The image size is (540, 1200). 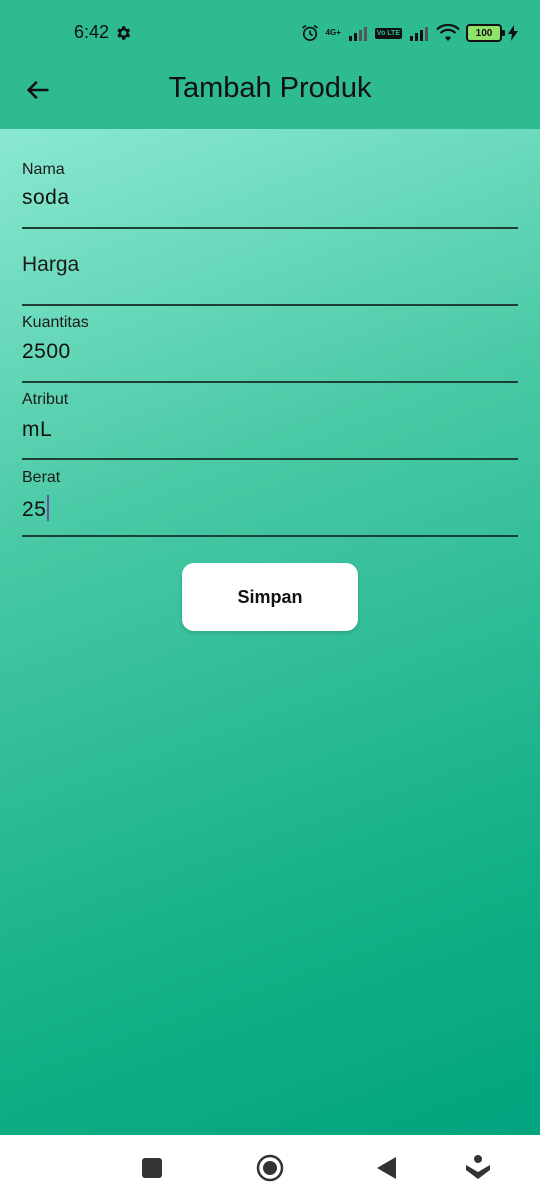 I want to click on square-icon, so click(x=152, y=1168).